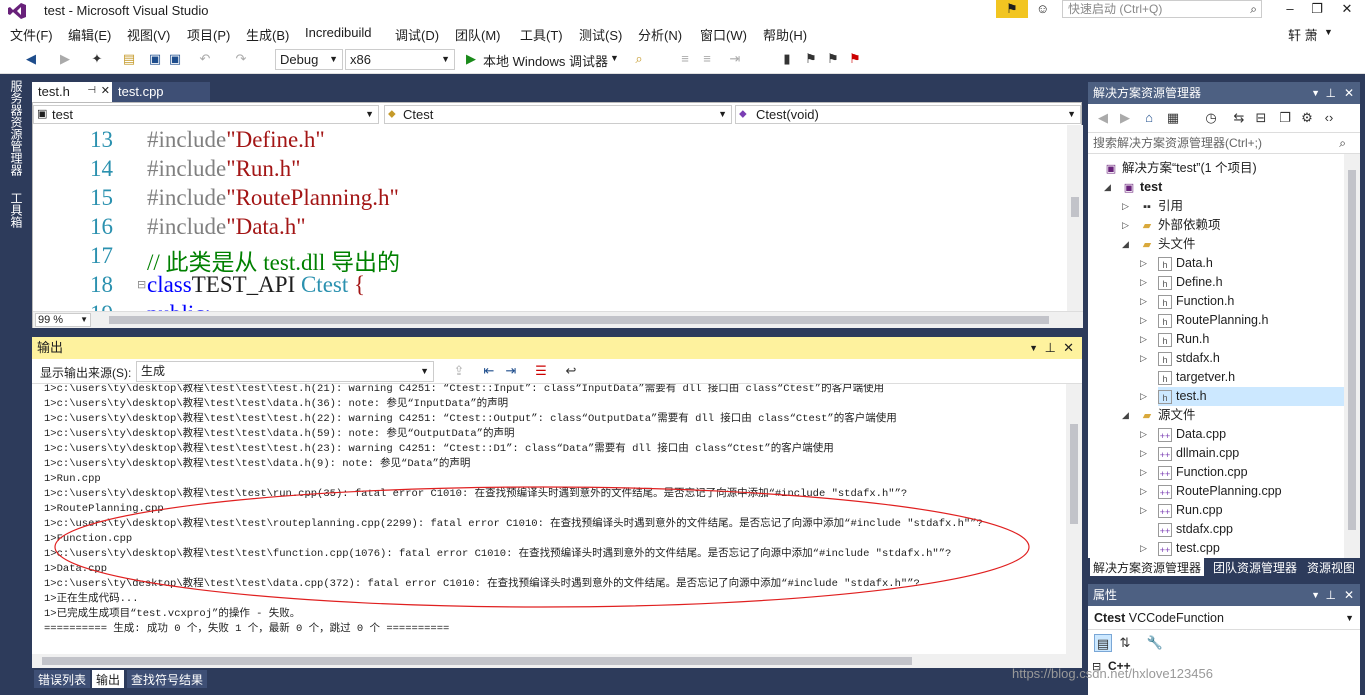 This screenshot has height=695, width=1365. What do you see at coordinates (31, 34) in the screenshot?
I see `menu-file: 文件(F)` at bounding box center [31, 34].